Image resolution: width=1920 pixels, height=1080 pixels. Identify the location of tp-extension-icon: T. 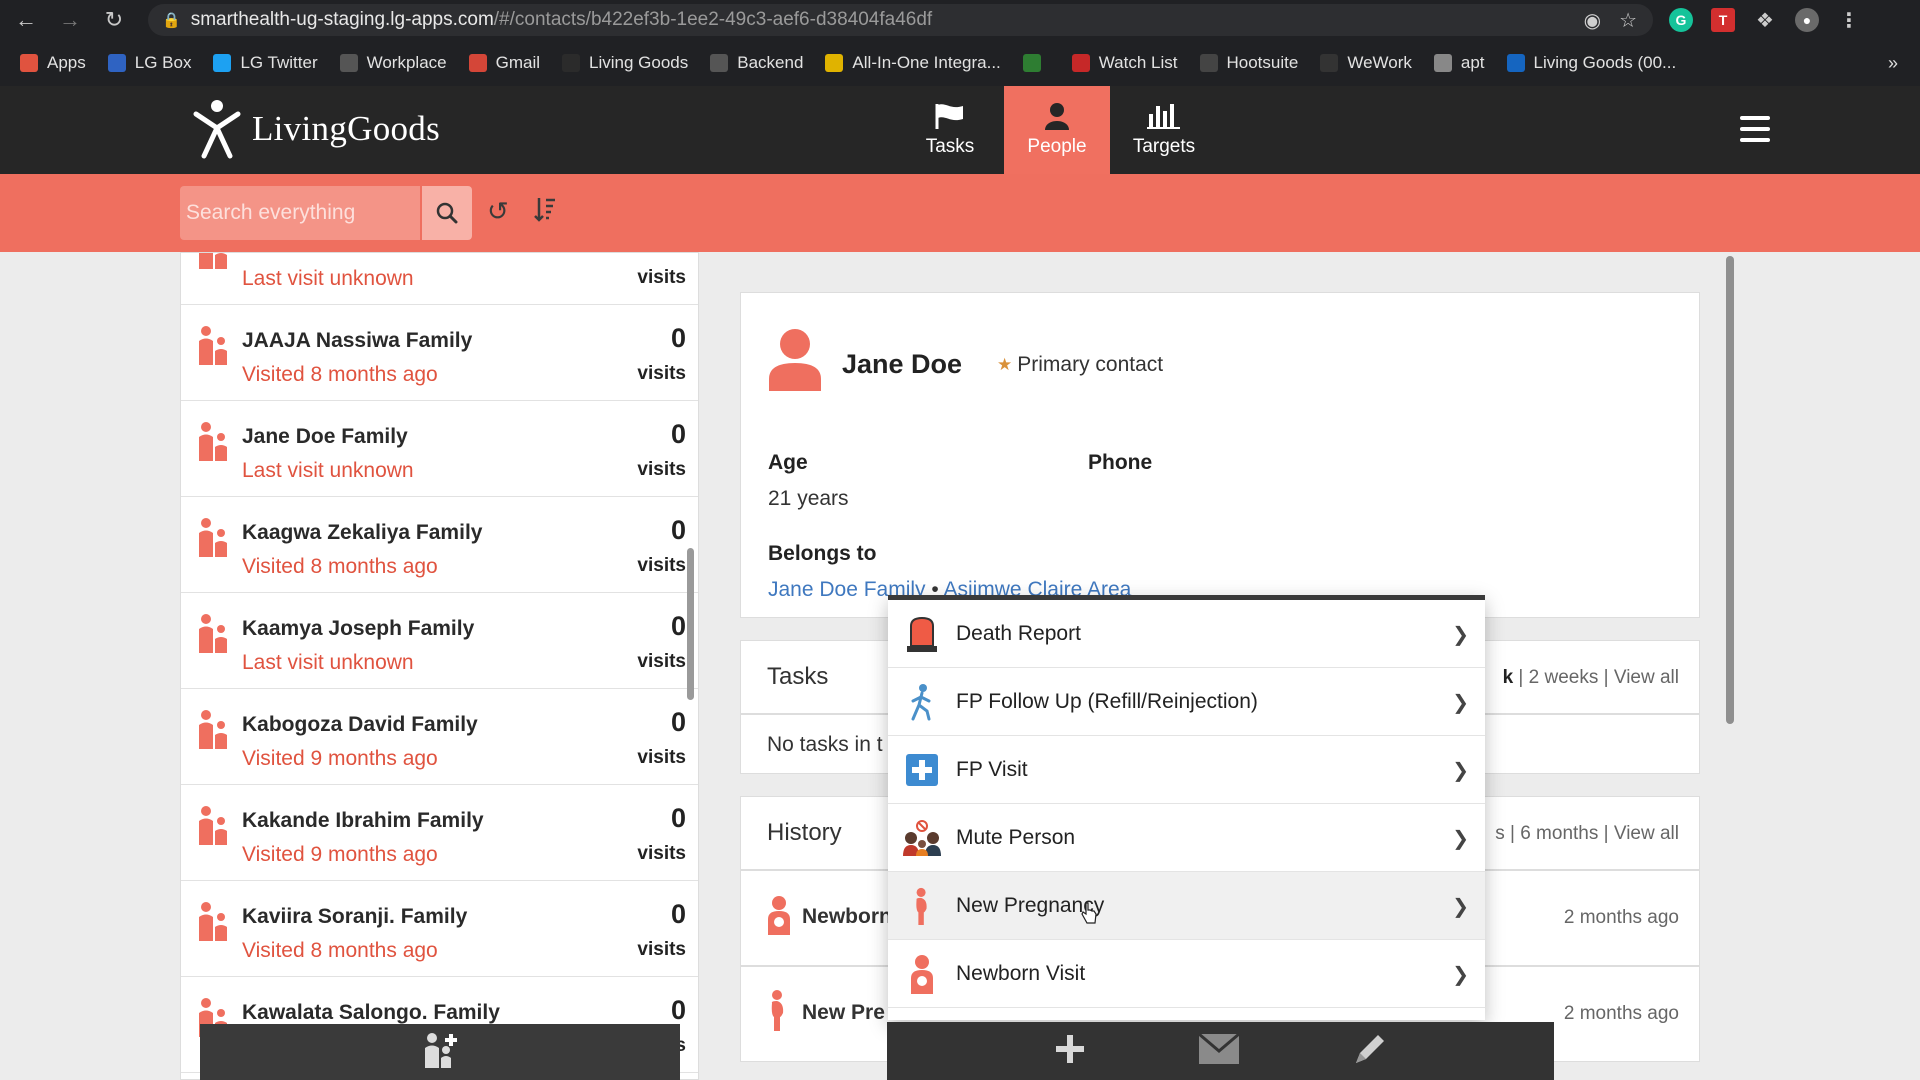
(1723, 20).